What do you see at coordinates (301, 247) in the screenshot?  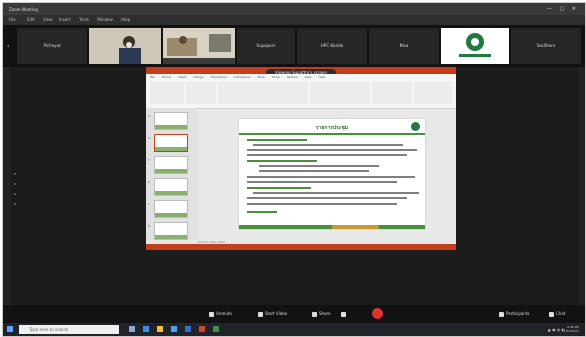 I see `ppt-status-bar` at bounding box center [301, 247].